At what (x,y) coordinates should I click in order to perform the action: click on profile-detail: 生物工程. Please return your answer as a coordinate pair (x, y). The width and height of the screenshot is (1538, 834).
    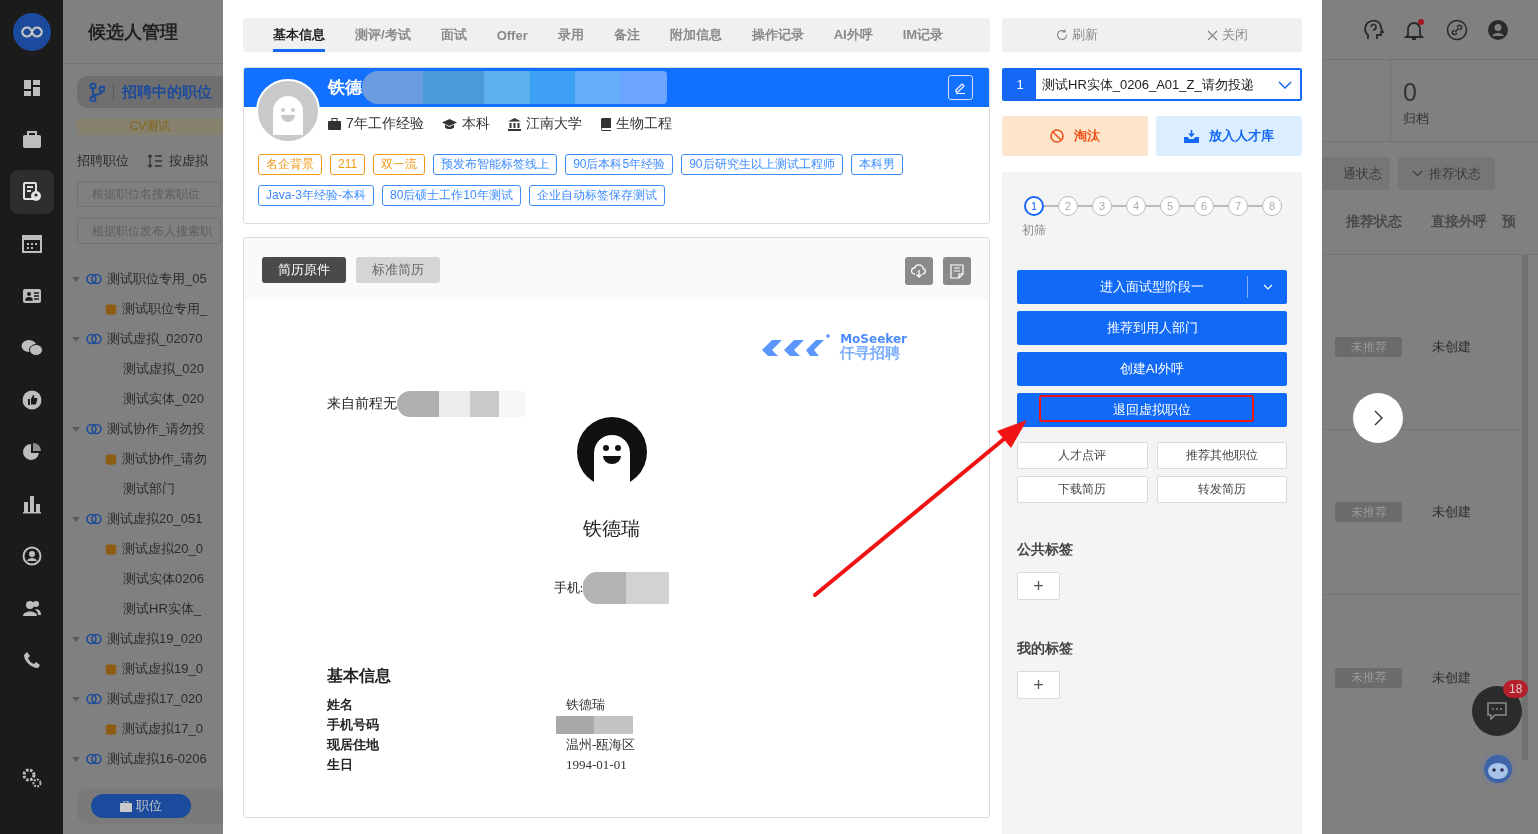
    Looking at the image, I should click on (635, 124).